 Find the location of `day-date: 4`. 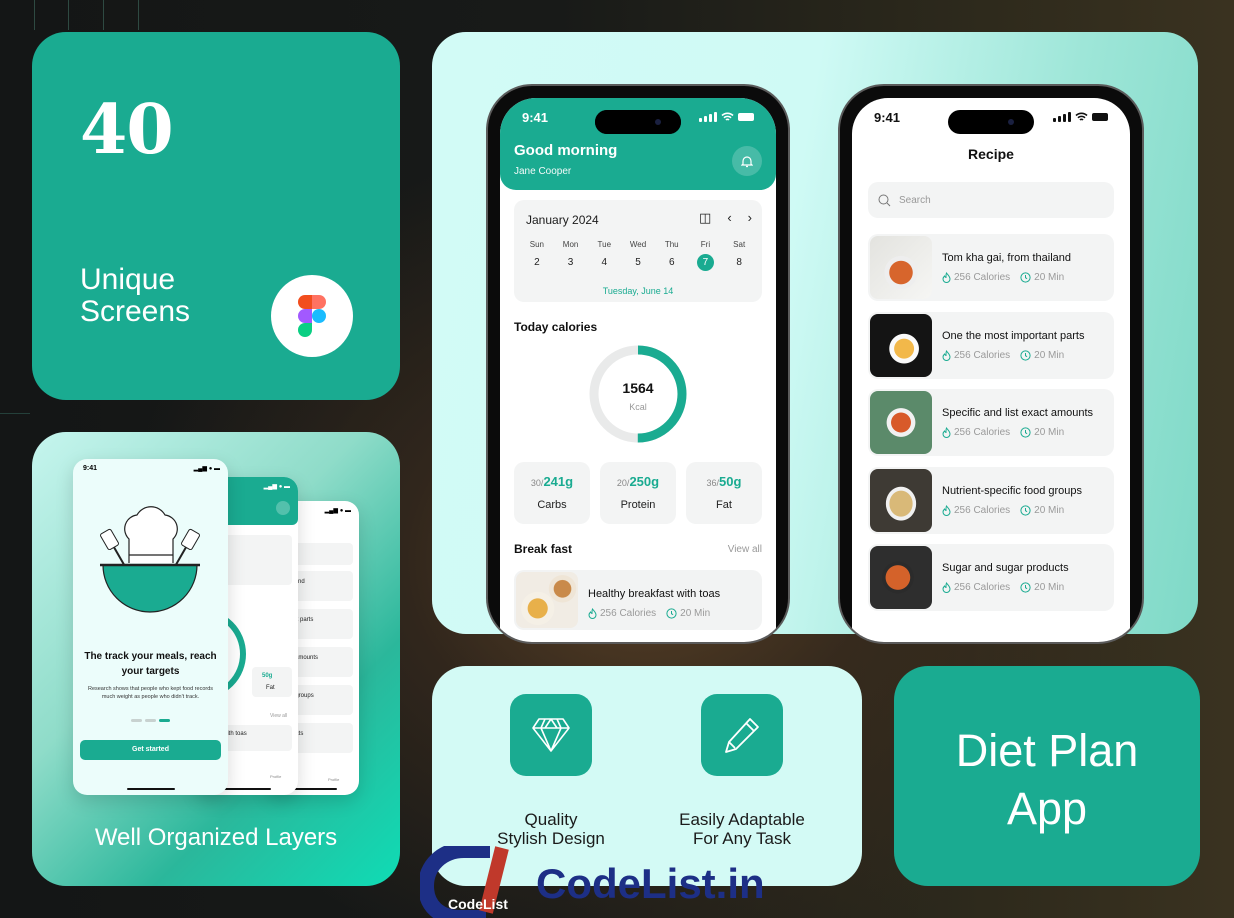

day-date: 4 is located at coordinates (604, 262).